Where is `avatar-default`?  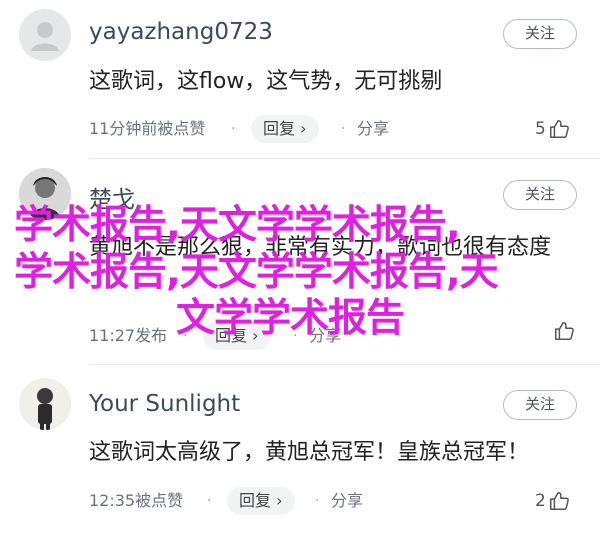
avatar-default is located at coordinates (45, 35).